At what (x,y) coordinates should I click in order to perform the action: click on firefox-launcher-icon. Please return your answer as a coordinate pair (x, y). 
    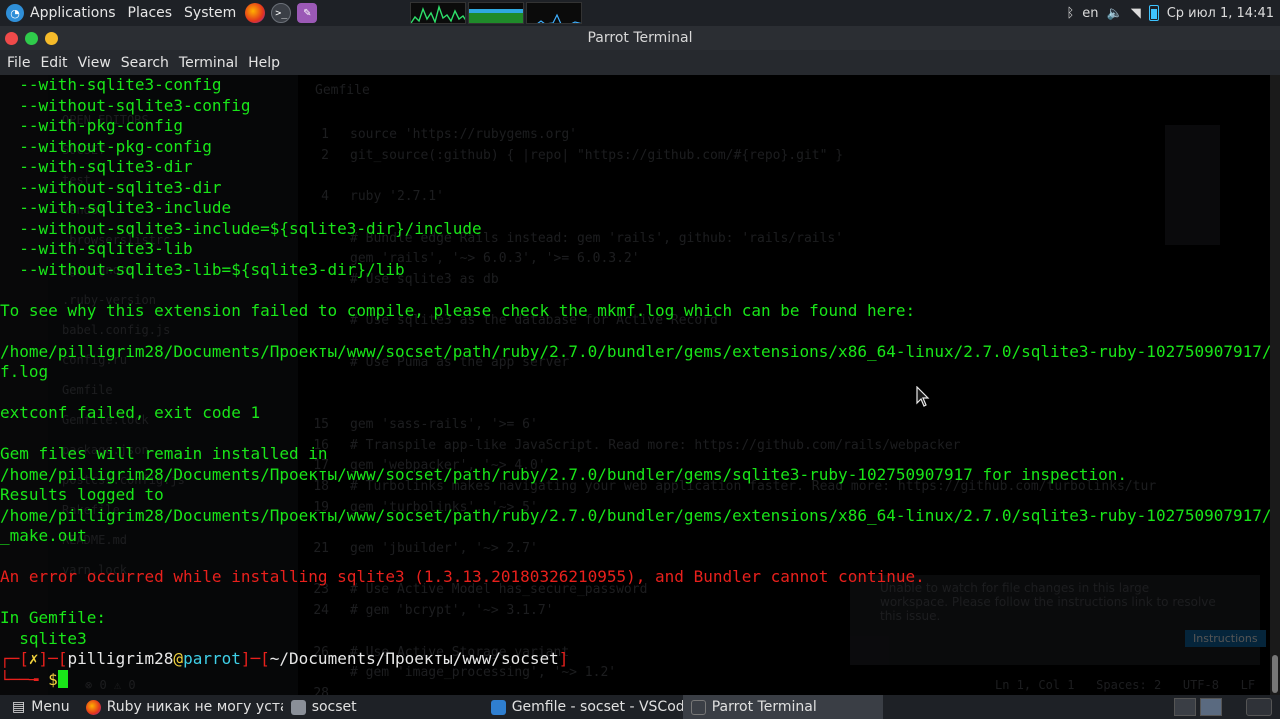
    Looking at the image, I should click on (255, 13).